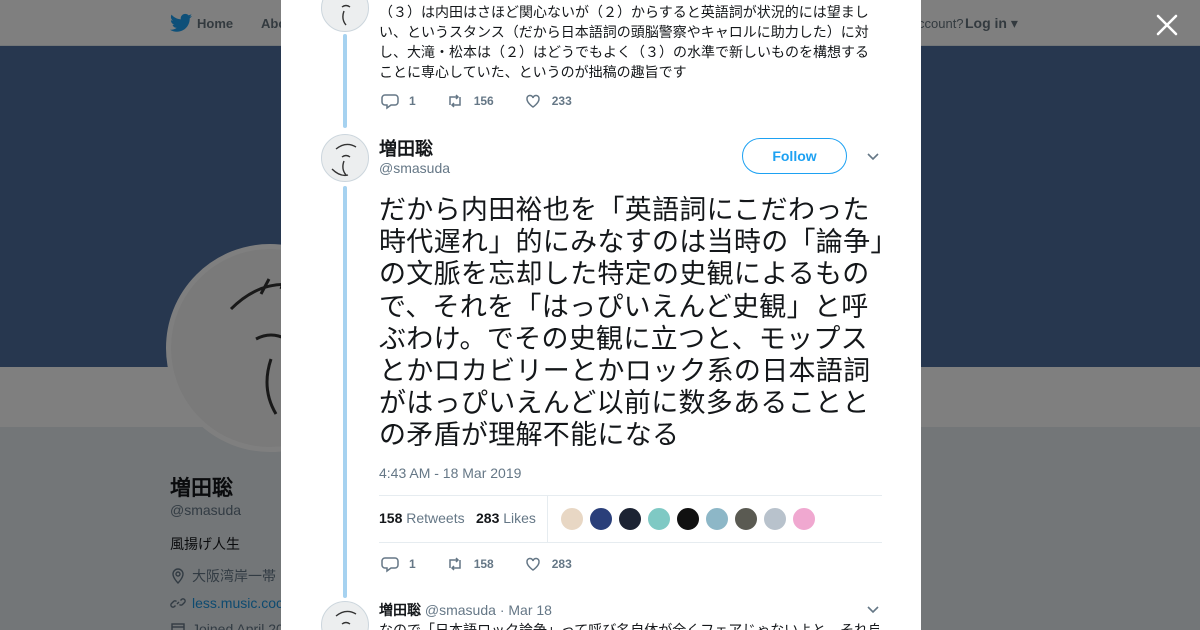  Describe the element at coordinates (400, 610) in the screenshot. I see `next-tweet-author: 増田聡` at that location.